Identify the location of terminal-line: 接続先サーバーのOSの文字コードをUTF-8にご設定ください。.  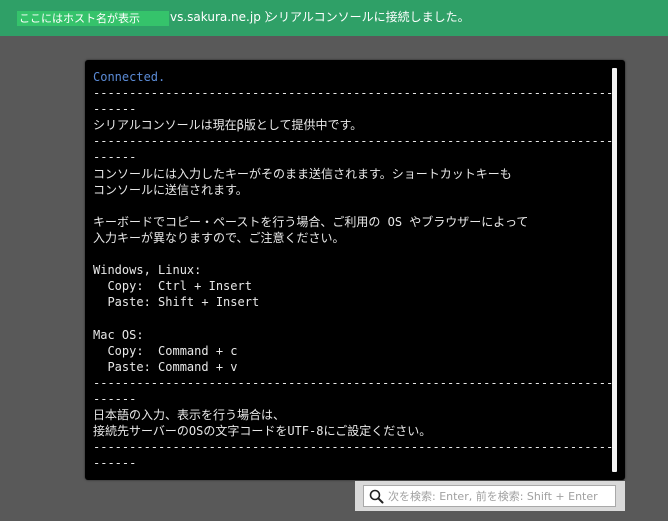
(262, 431).